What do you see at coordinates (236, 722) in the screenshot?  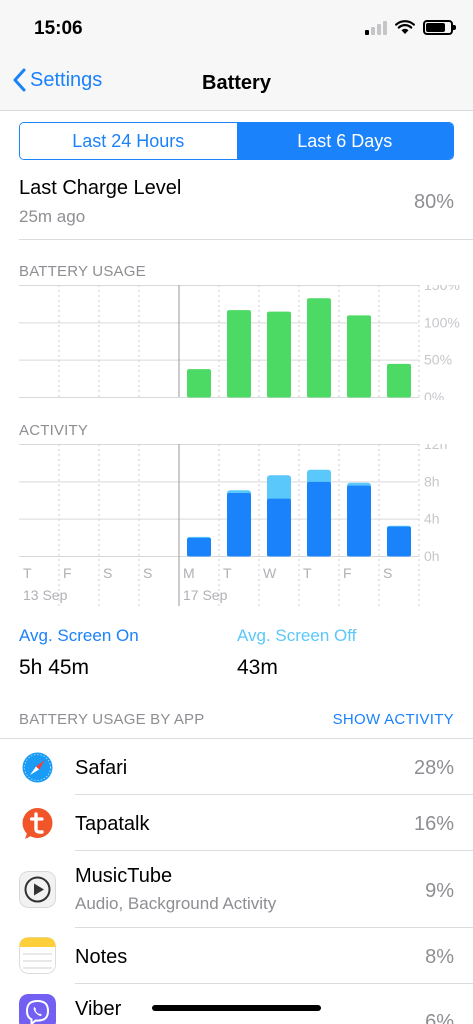 I see `apps-section-header: BATTERY USAGE BY APP SHOW ACTIVITY` at bounding box center [236, 722].